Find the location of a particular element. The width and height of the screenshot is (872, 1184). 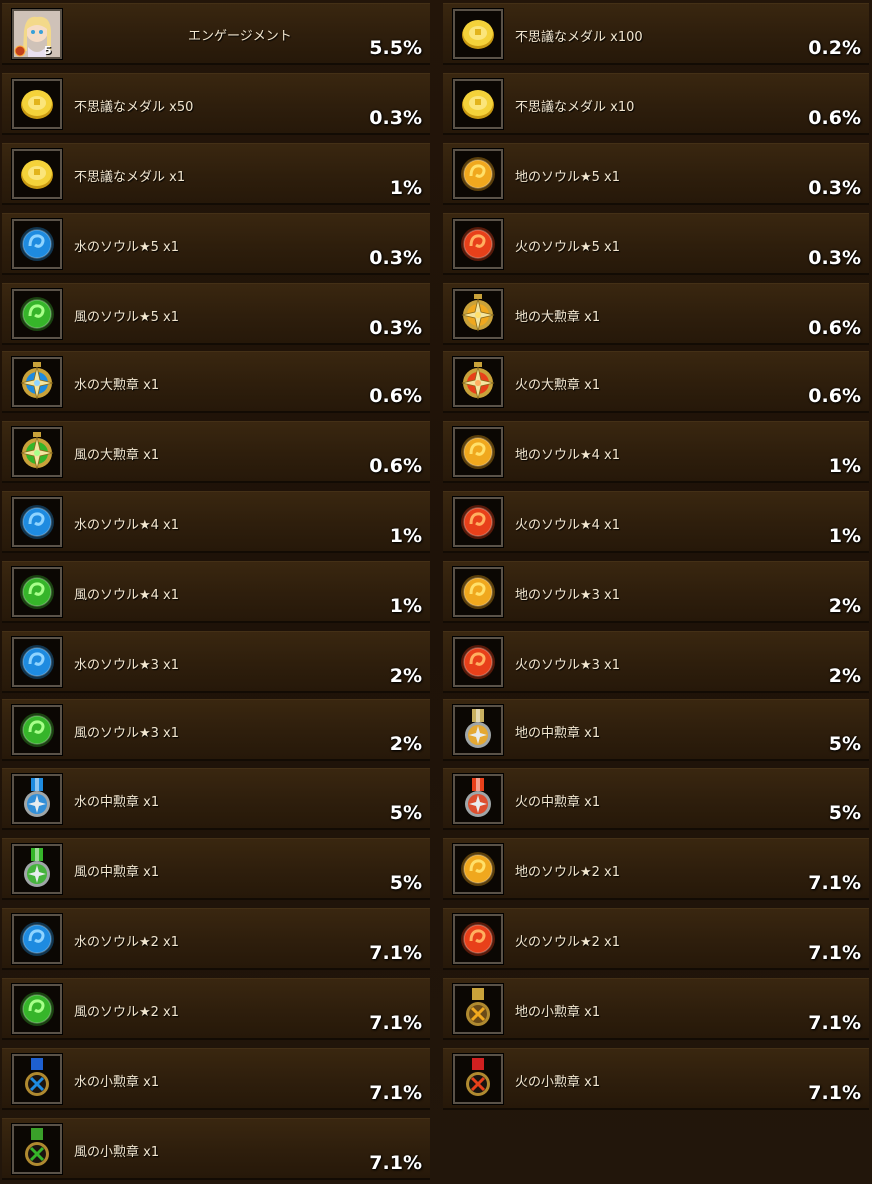

item-label: 火のソウル★3 x1 is located at coordinates (568, 665).